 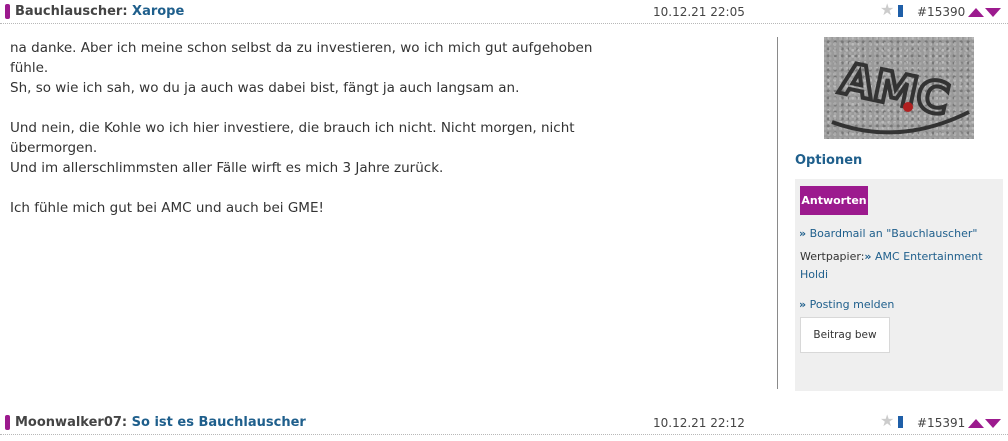 I want to click on wertpapier-label: Wertpapier:, so click(x=832, y=256).